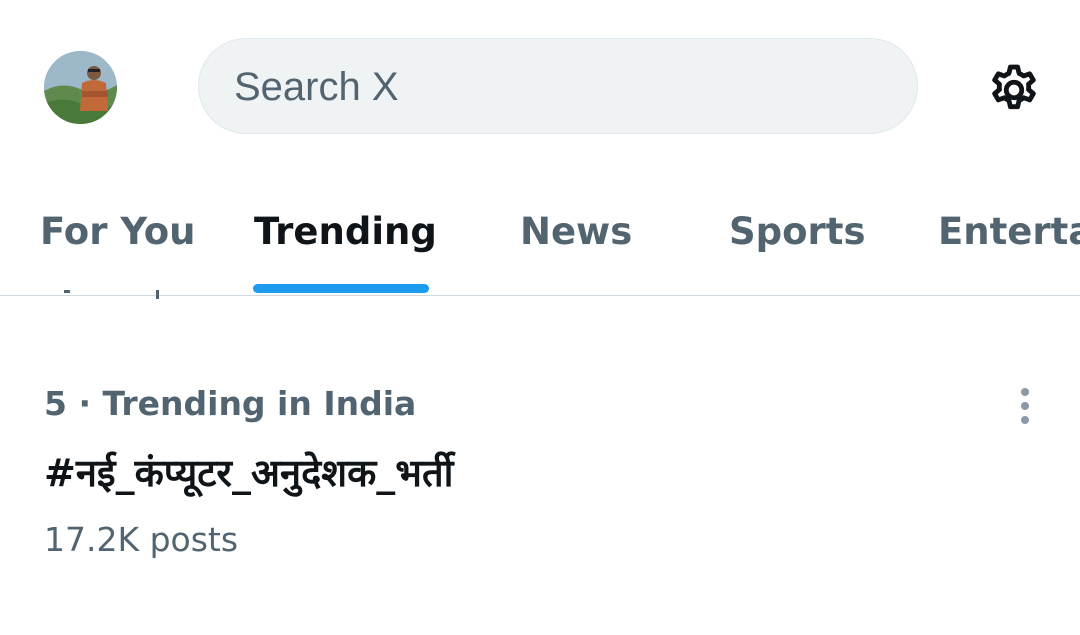 The image size is (1080, 635). I want to click on settings-button, so click(1014, 90).